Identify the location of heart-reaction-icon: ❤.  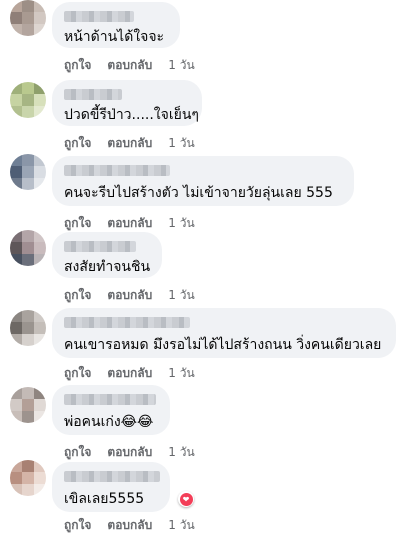
(186, 499).